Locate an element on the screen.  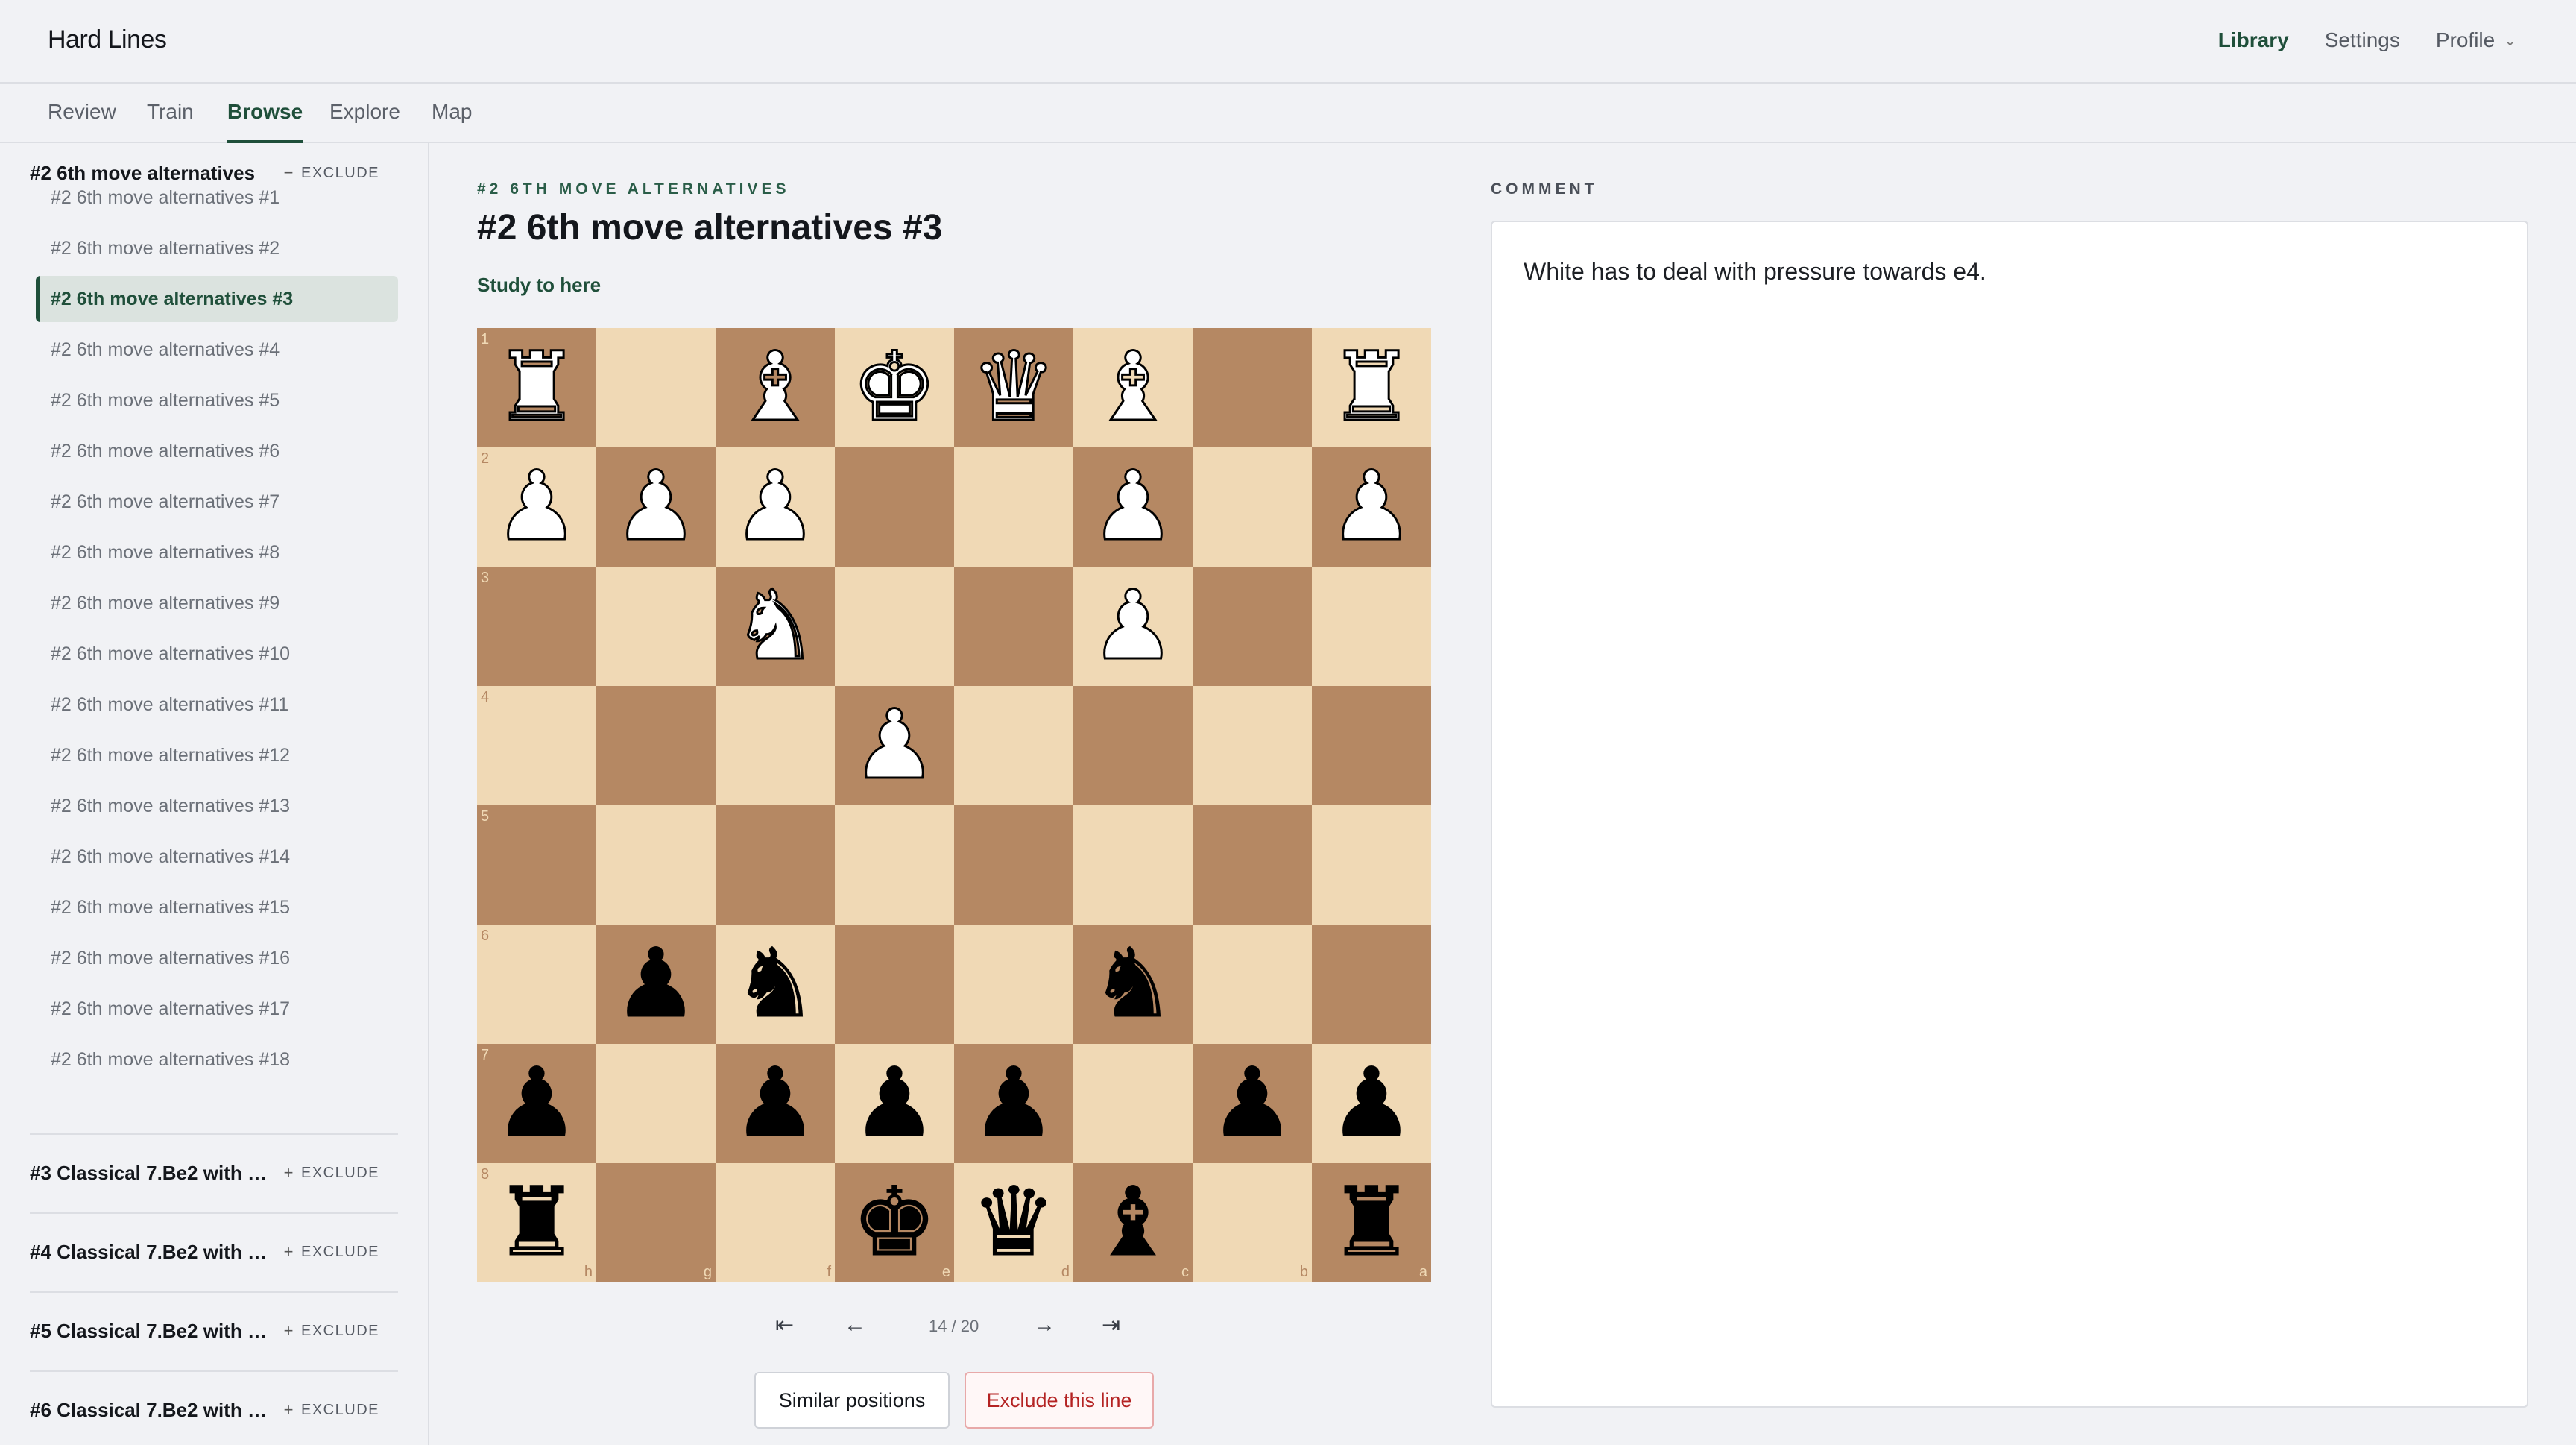
board-square: 5 is located at coordinates (536, 865).